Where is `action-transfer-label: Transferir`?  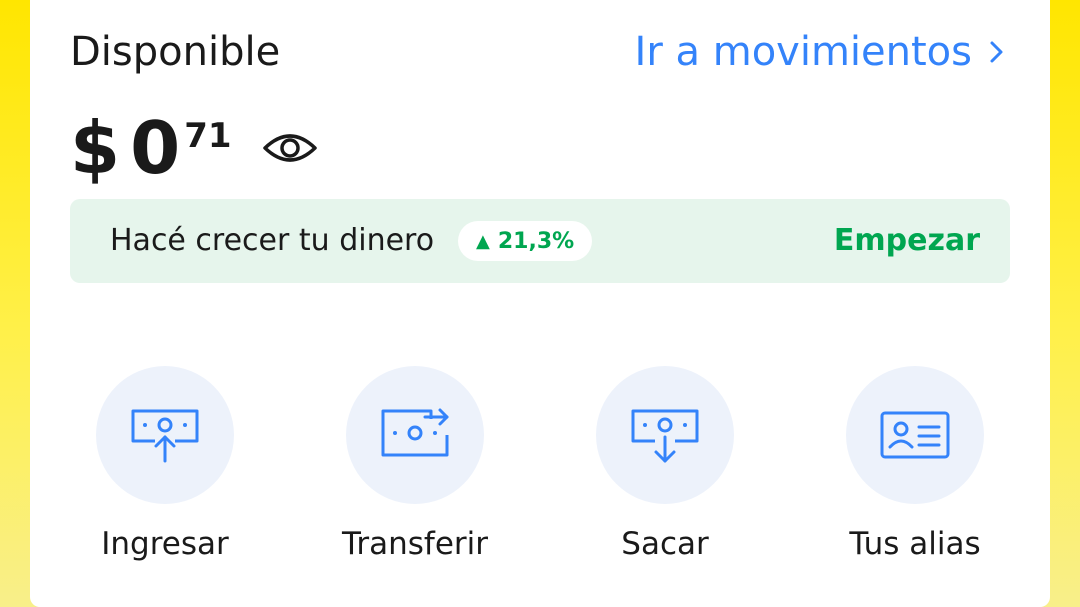 action-transfer-label: Transferir is located at coordinates (414, 544).